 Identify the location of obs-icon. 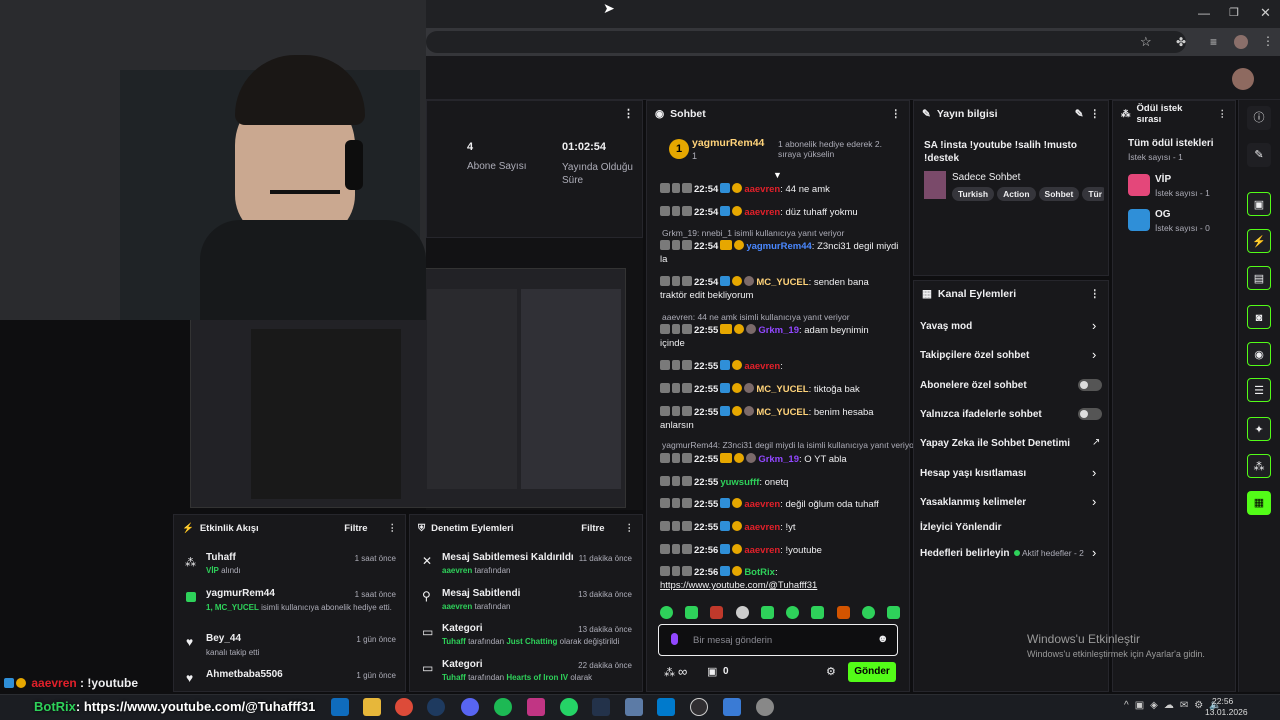
(699, 707).